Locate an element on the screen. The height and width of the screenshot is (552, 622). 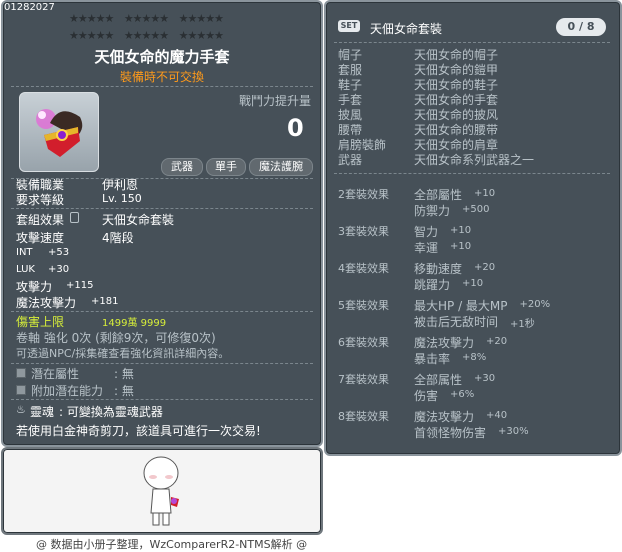
set-effect-stat: 幸運 is located at coordinates (426, 248).